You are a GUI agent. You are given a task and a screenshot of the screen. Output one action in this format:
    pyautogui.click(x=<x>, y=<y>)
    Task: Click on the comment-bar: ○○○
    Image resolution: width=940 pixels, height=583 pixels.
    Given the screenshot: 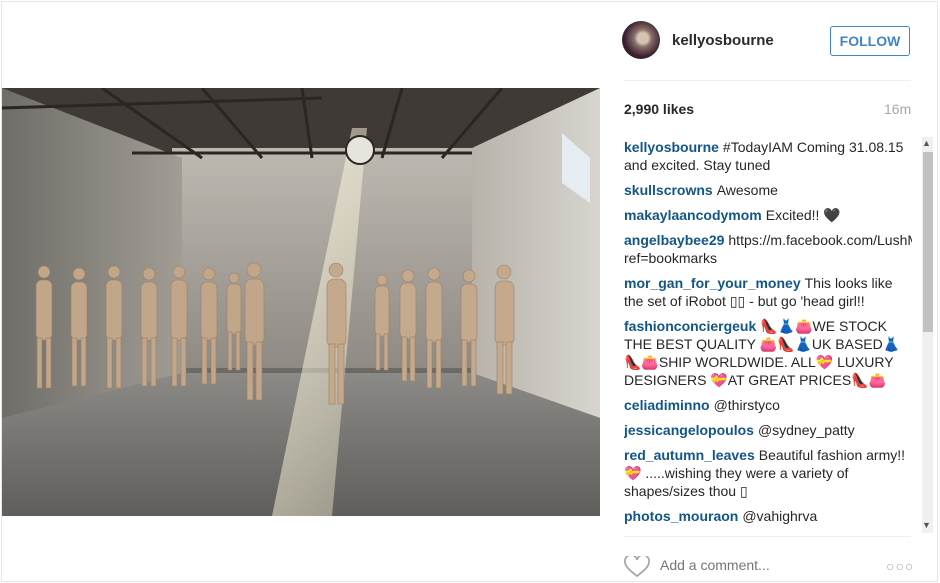 What is the action you would take?
    pyautogui.click(x=769, y=564)
    